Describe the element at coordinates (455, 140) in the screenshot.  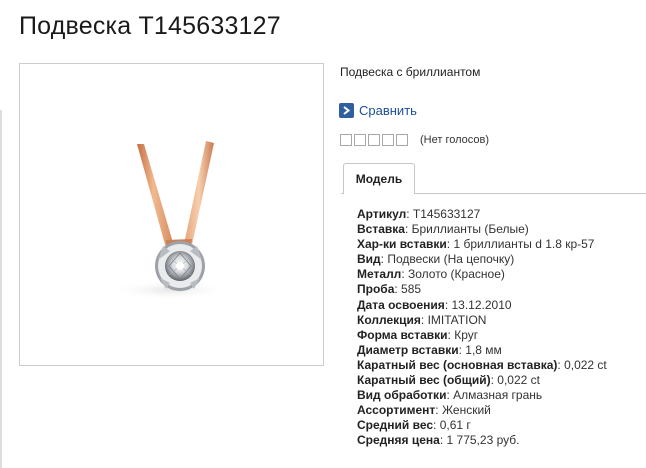
I see `rating-votes-text: (Нет голосов)` at that location.